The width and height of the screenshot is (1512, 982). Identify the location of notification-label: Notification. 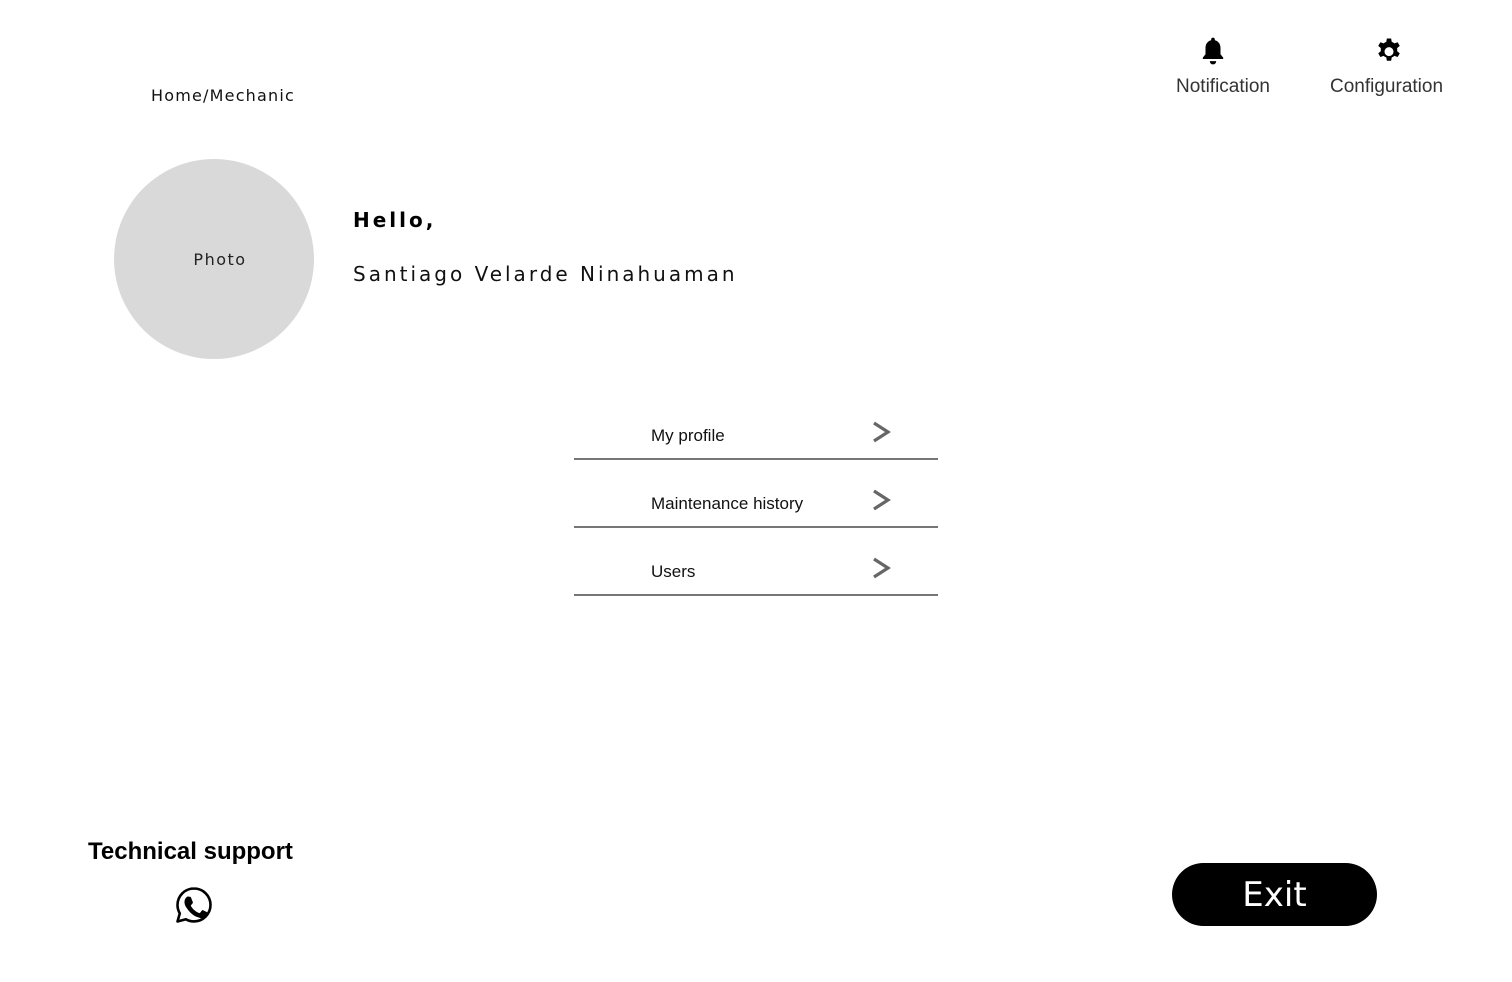
(1223, 86).